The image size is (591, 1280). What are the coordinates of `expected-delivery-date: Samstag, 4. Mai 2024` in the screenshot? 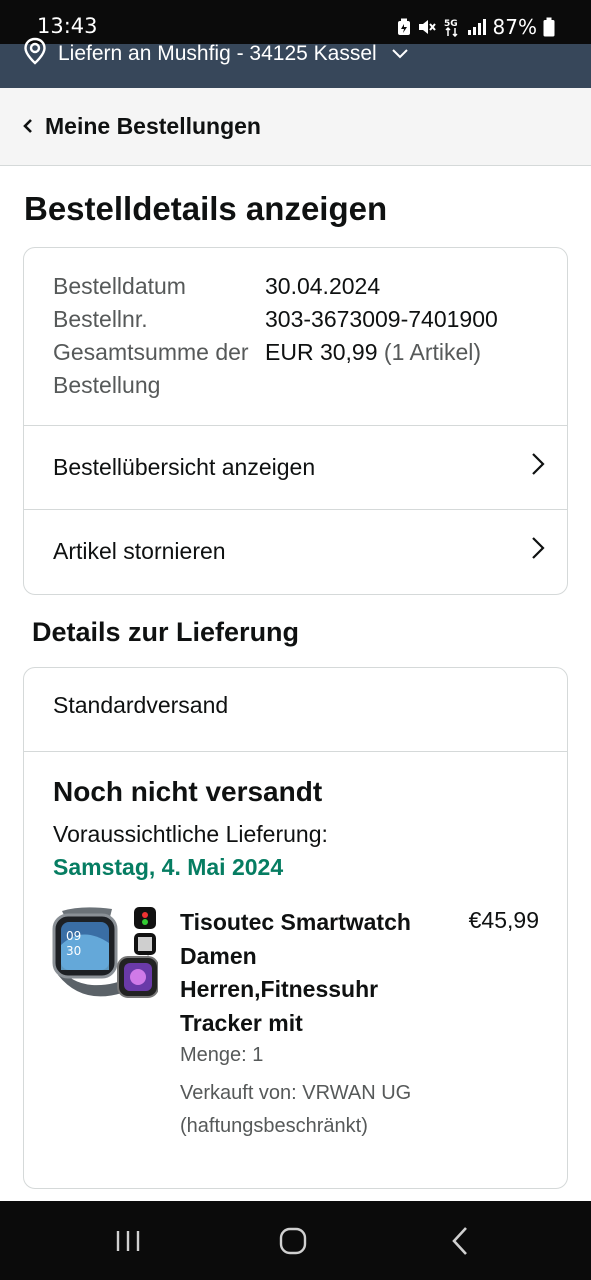 It's located at (168, 867).